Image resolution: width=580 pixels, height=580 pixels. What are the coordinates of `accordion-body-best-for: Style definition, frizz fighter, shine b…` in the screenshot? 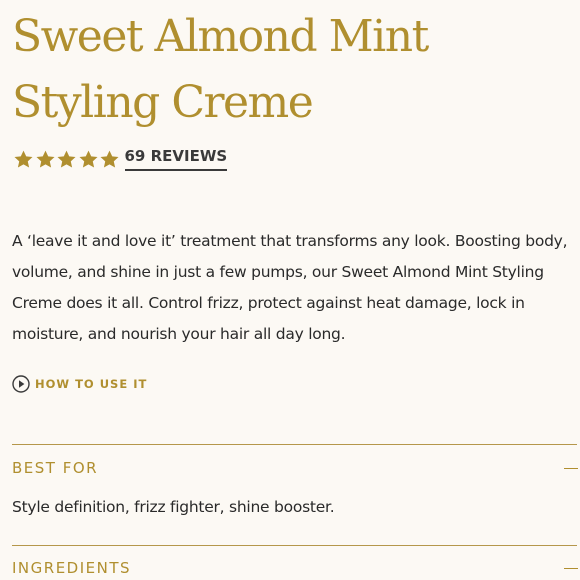 It's located at (173, 507).